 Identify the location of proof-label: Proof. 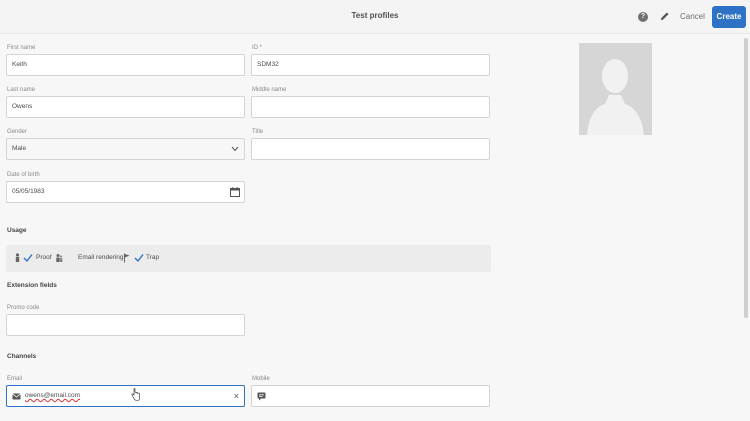
(44, 257).